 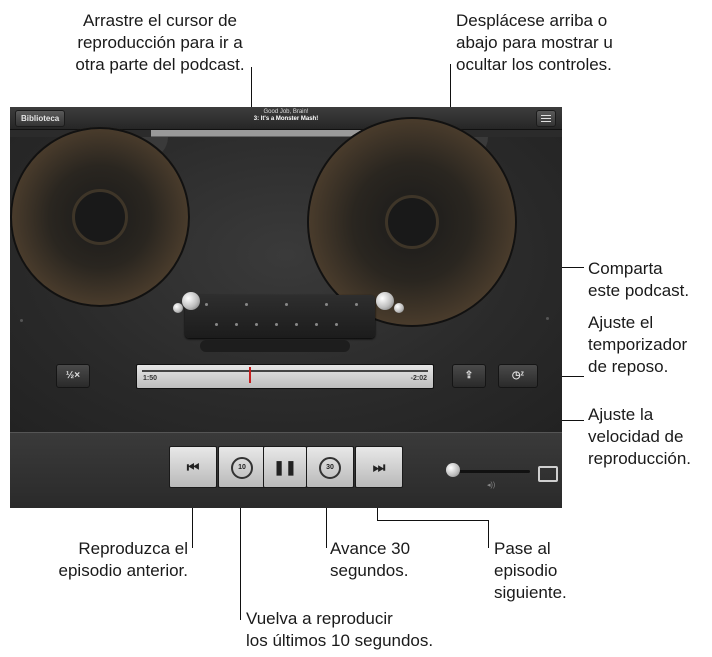 I want to click on callout-text: temporizador, so click(x=638, y=344).